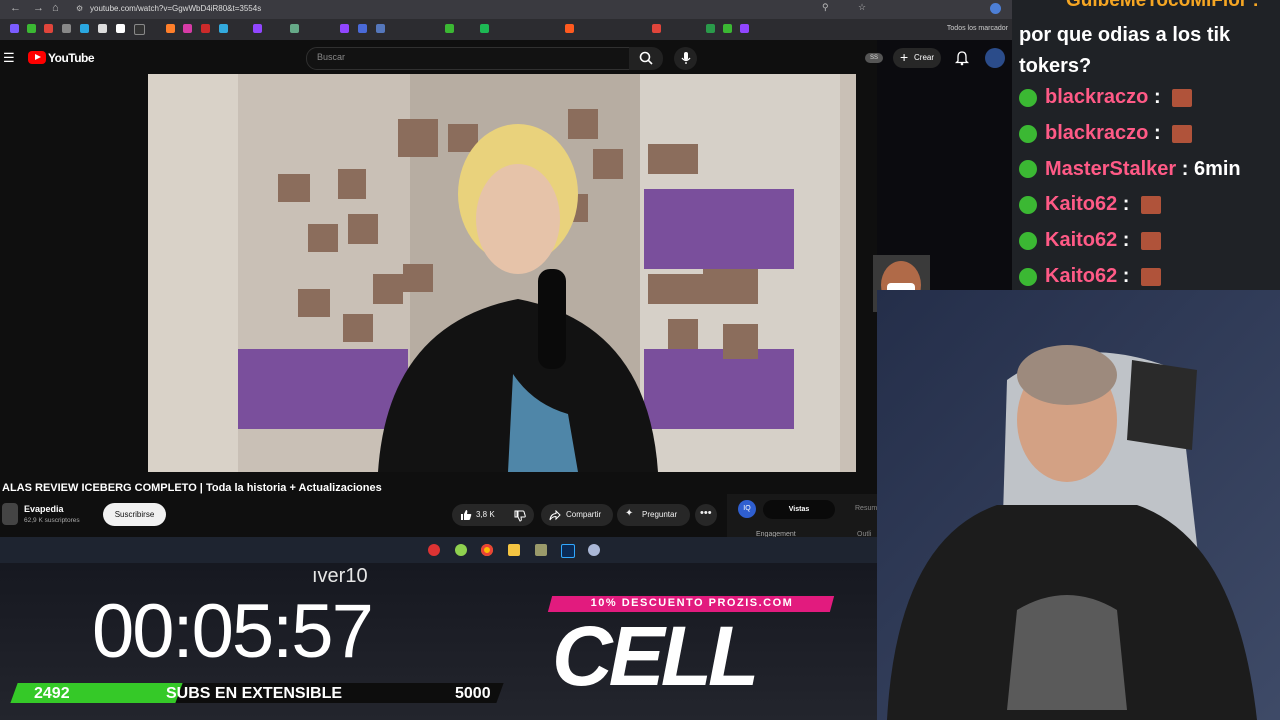  I want to click on search-icon, so click(646, 58).